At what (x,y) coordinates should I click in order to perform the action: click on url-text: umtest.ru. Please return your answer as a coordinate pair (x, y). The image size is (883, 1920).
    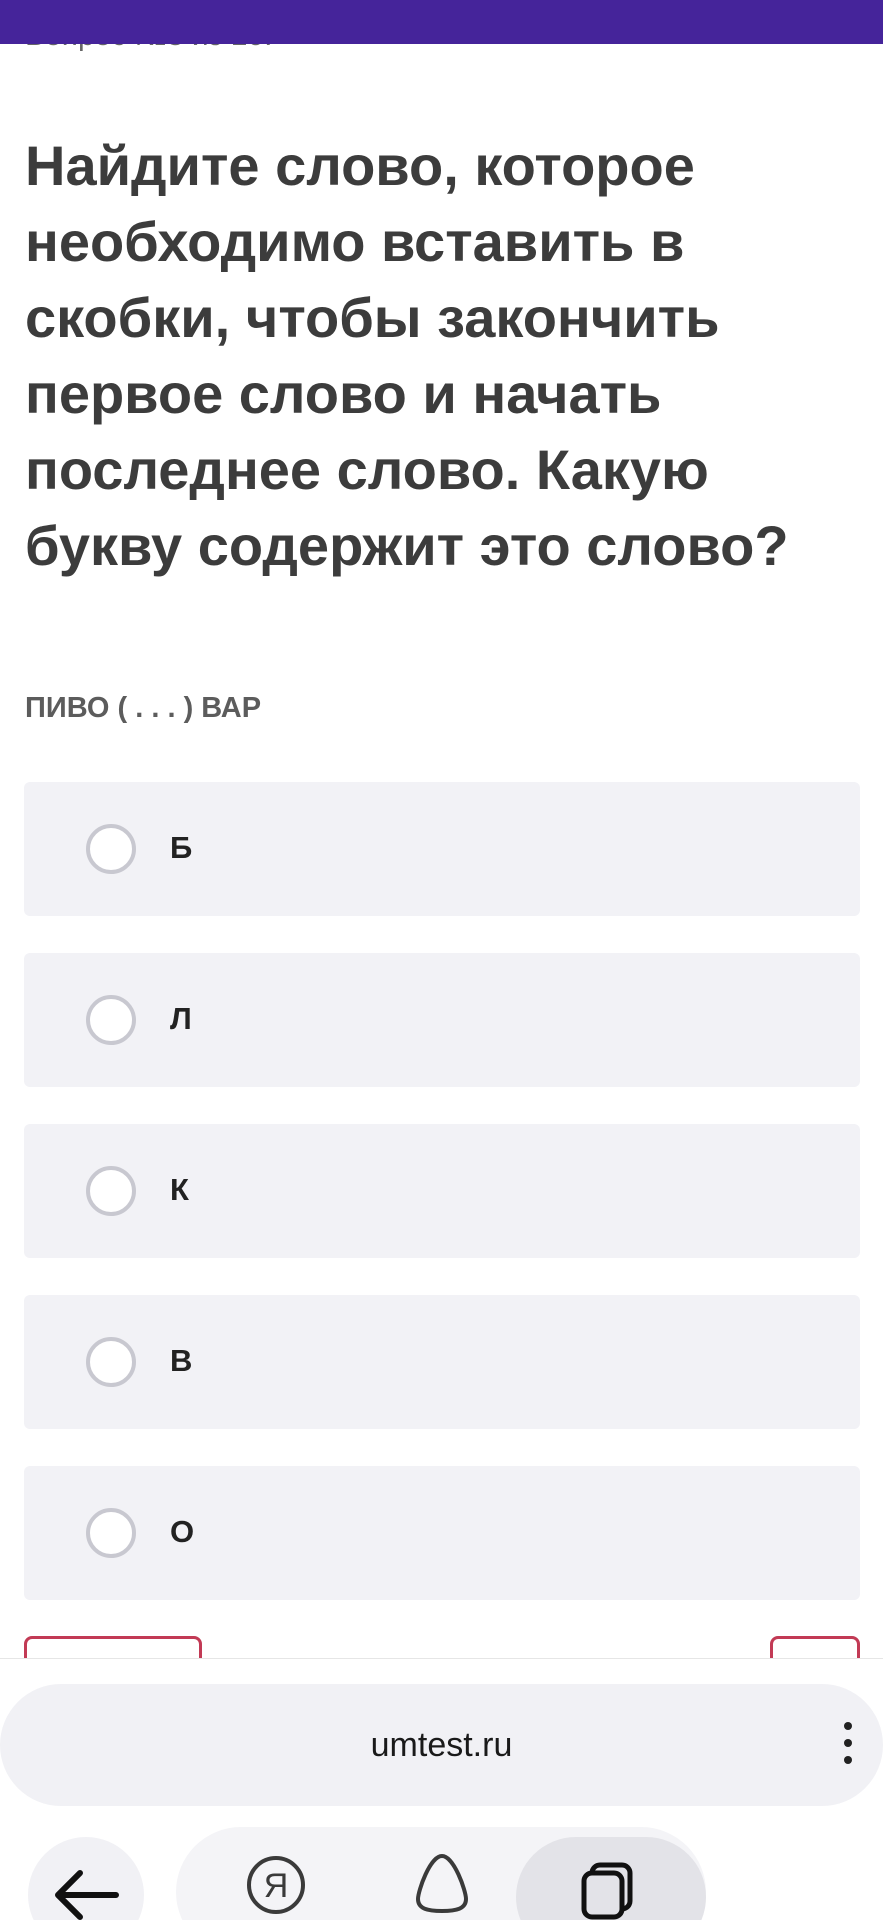
    Looking at the image, I should click on (441, 1745).